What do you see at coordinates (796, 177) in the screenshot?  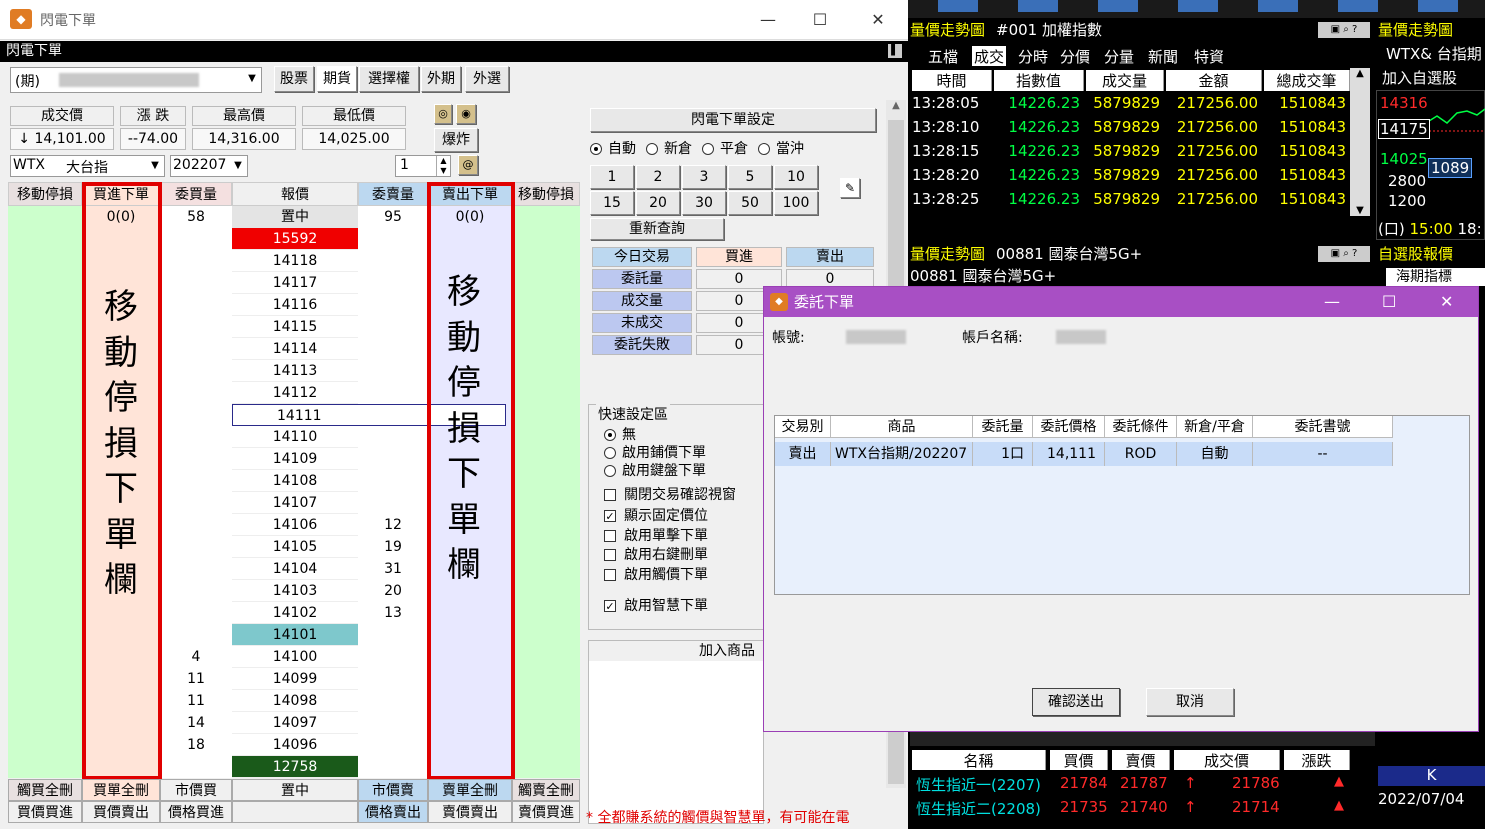 I see `qty-button: 10` at bounding box center [796, 177].